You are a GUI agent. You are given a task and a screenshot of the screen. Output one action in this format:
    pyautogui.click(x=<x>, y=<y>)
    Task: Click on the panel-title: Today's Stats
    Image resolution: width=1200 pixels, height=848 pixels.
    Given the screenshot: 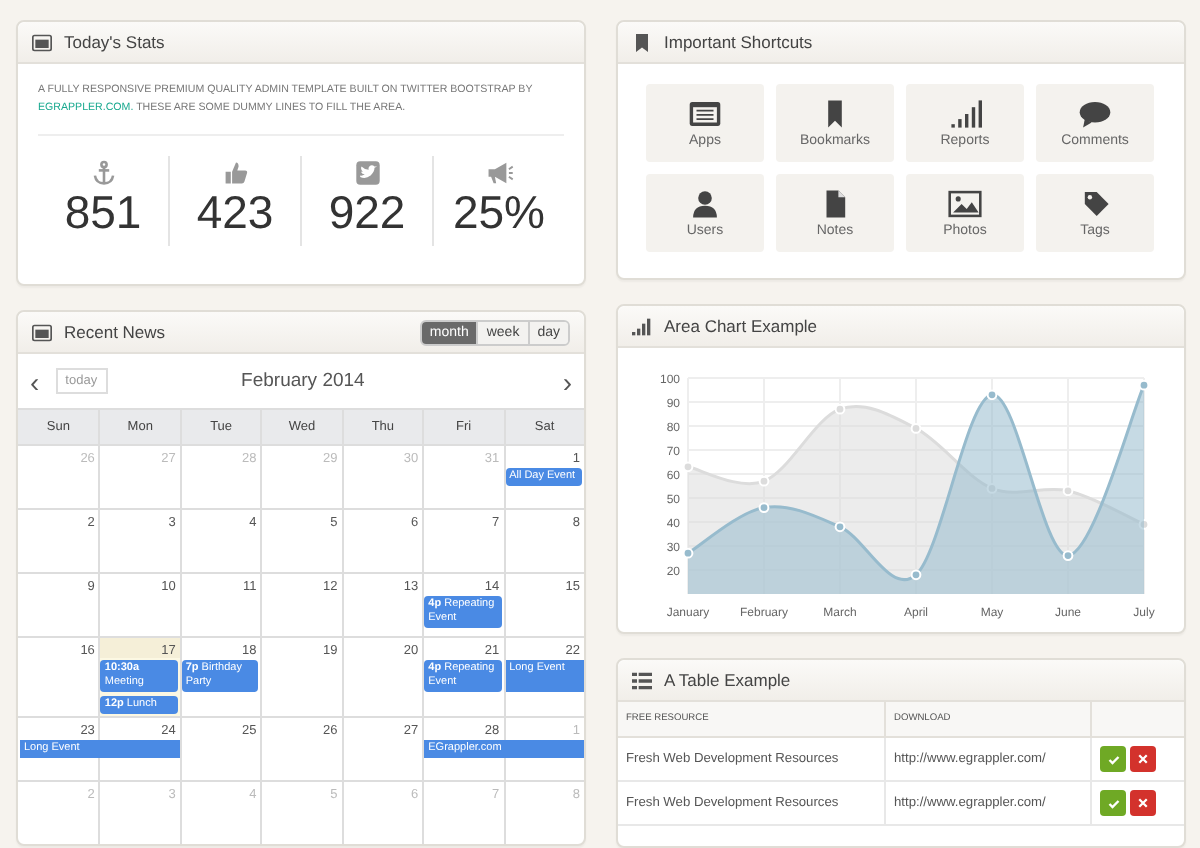 What is the action you would take?
    pyautogui.click(x=114, y=42)
    